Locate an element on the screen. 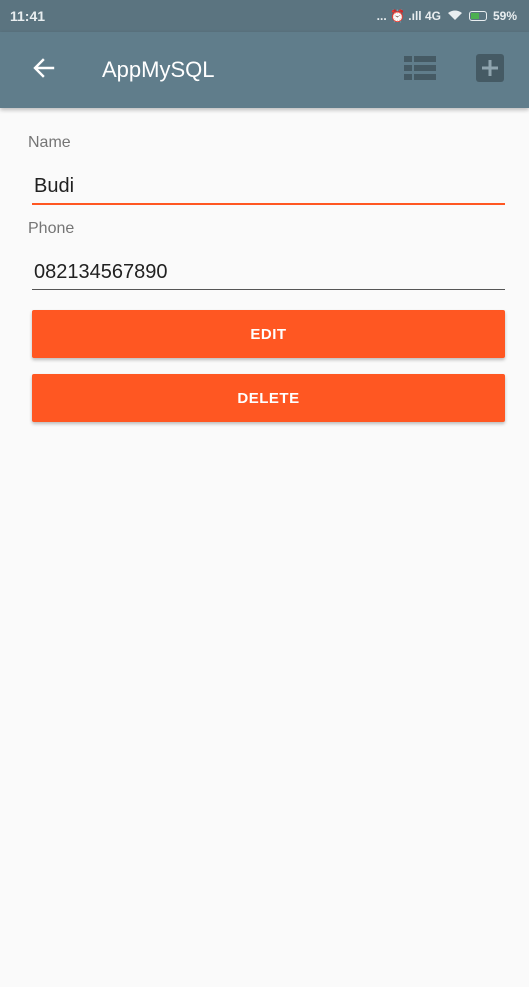 The height and width of the screenshot is (987, 529). battery-icon is located at coordinates (477, 16).